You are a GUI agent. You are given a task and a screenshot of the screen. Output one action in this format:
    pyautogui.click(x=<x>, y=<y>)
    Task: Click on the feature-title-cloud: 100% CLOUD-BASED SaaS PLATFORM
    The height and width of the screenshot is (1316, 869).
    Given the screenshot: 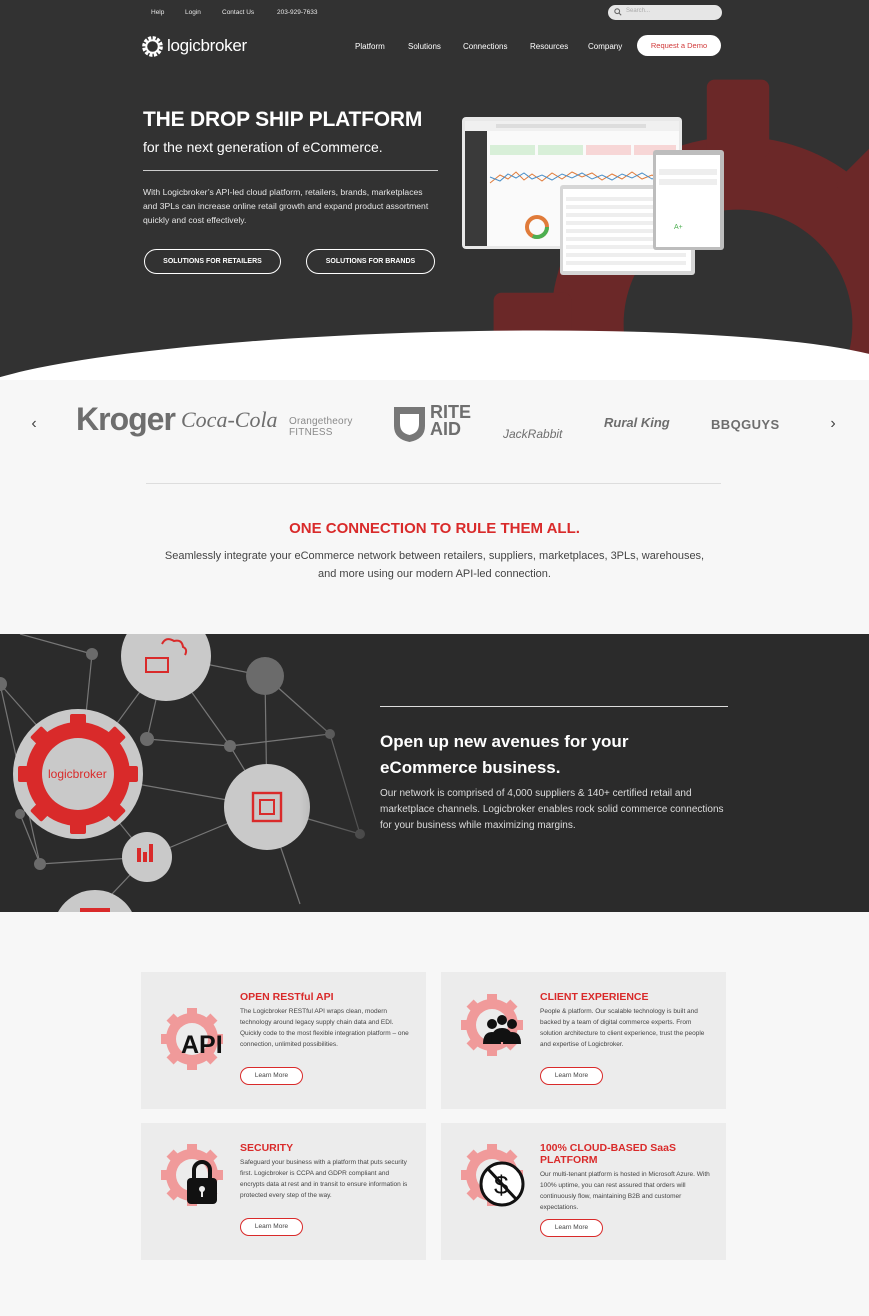 What is the action you would take?
    pyautogui.click(x=608, y=1154)
    